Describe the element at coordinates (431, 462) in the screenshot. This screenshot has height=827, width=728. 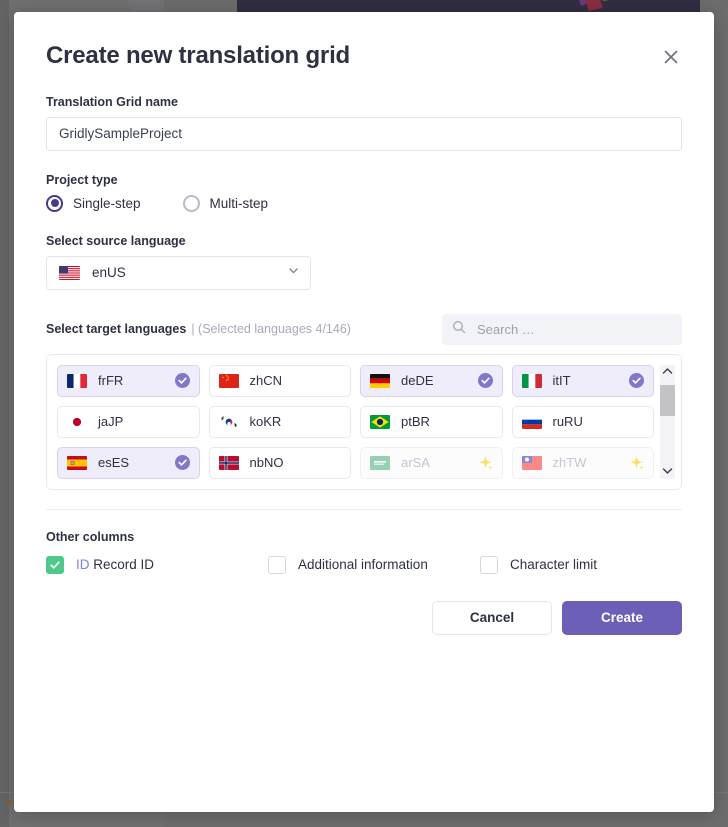
I see `language-chip-arSA: arSA` at that location.